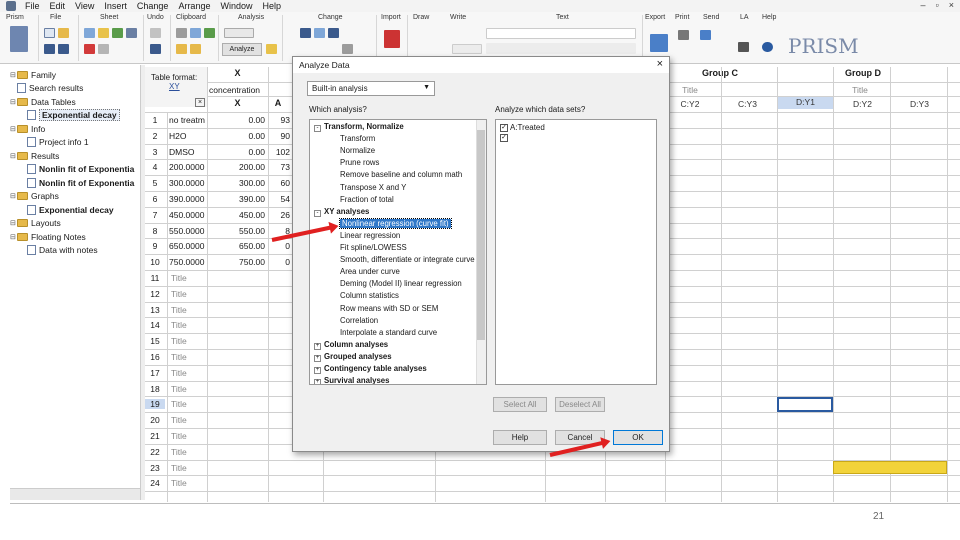 The image size is (960, 540). What do you see at coordinates (576, 252) in the screenshot?
I see `datasets-list: ✓ A:Treated ✓` at bounding box center [576, 252].